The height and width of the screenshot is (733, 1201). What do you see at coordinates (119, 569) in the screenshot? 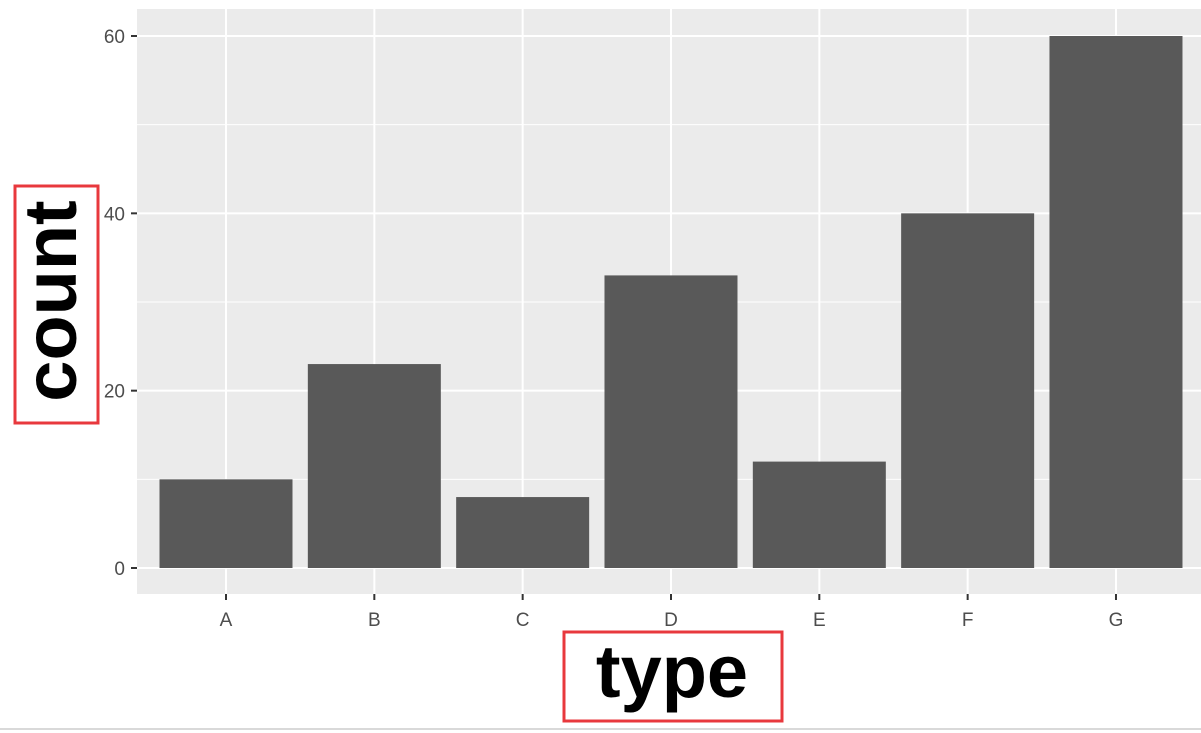
I see `y-tick-label: 0` at bounding box center [119, 569].